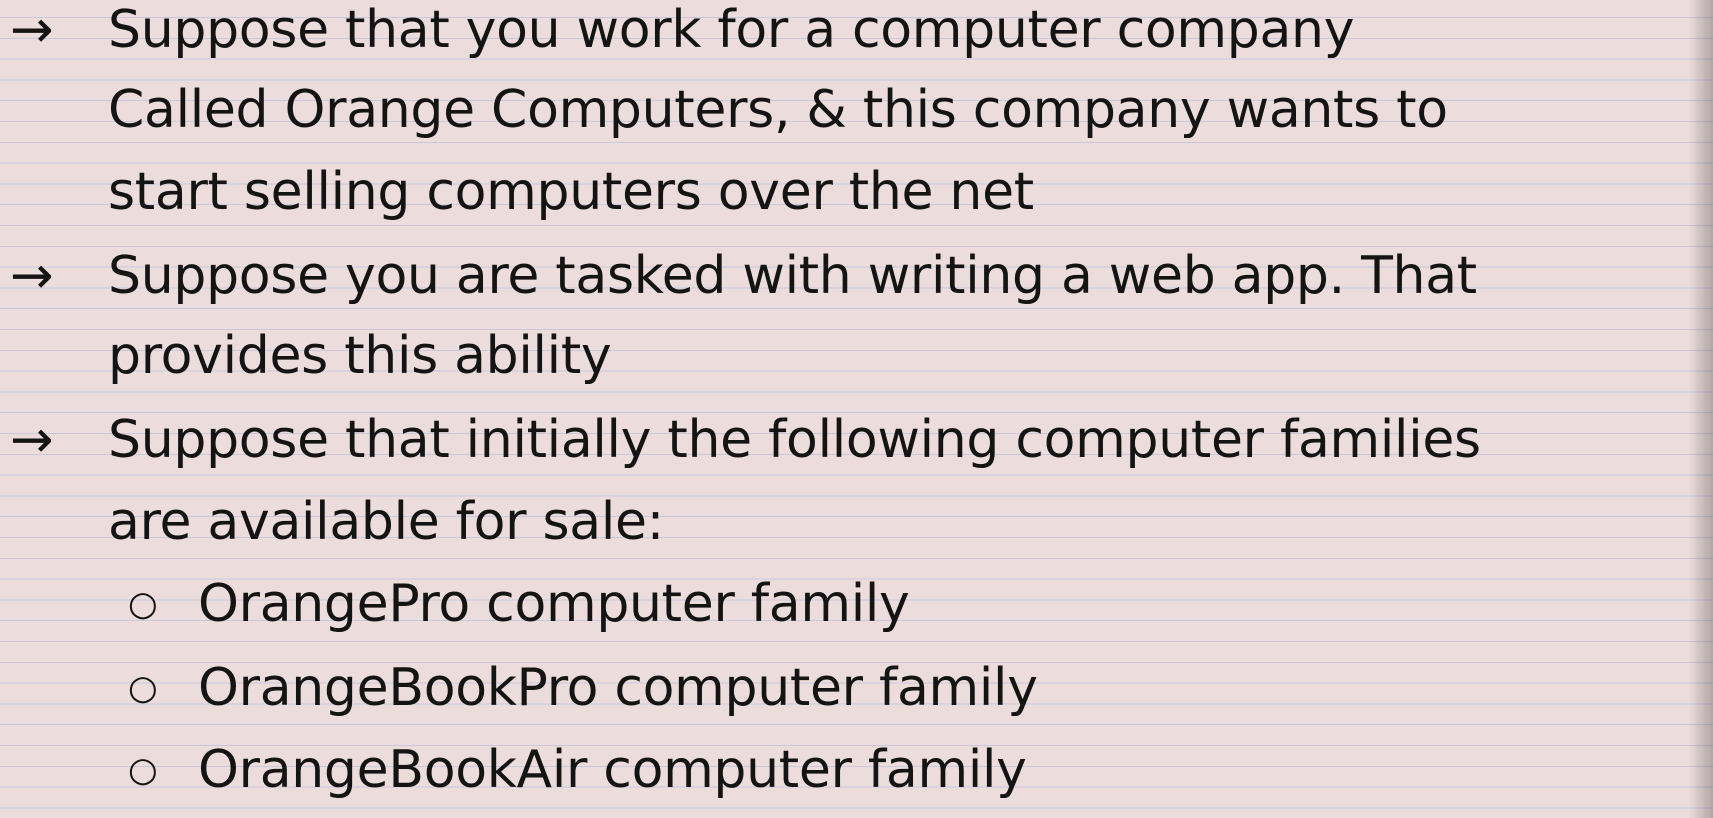  Describe the element at coordinates (386, 522) in the screenshot. I see `bullet-text: are available for sale:` at that location.